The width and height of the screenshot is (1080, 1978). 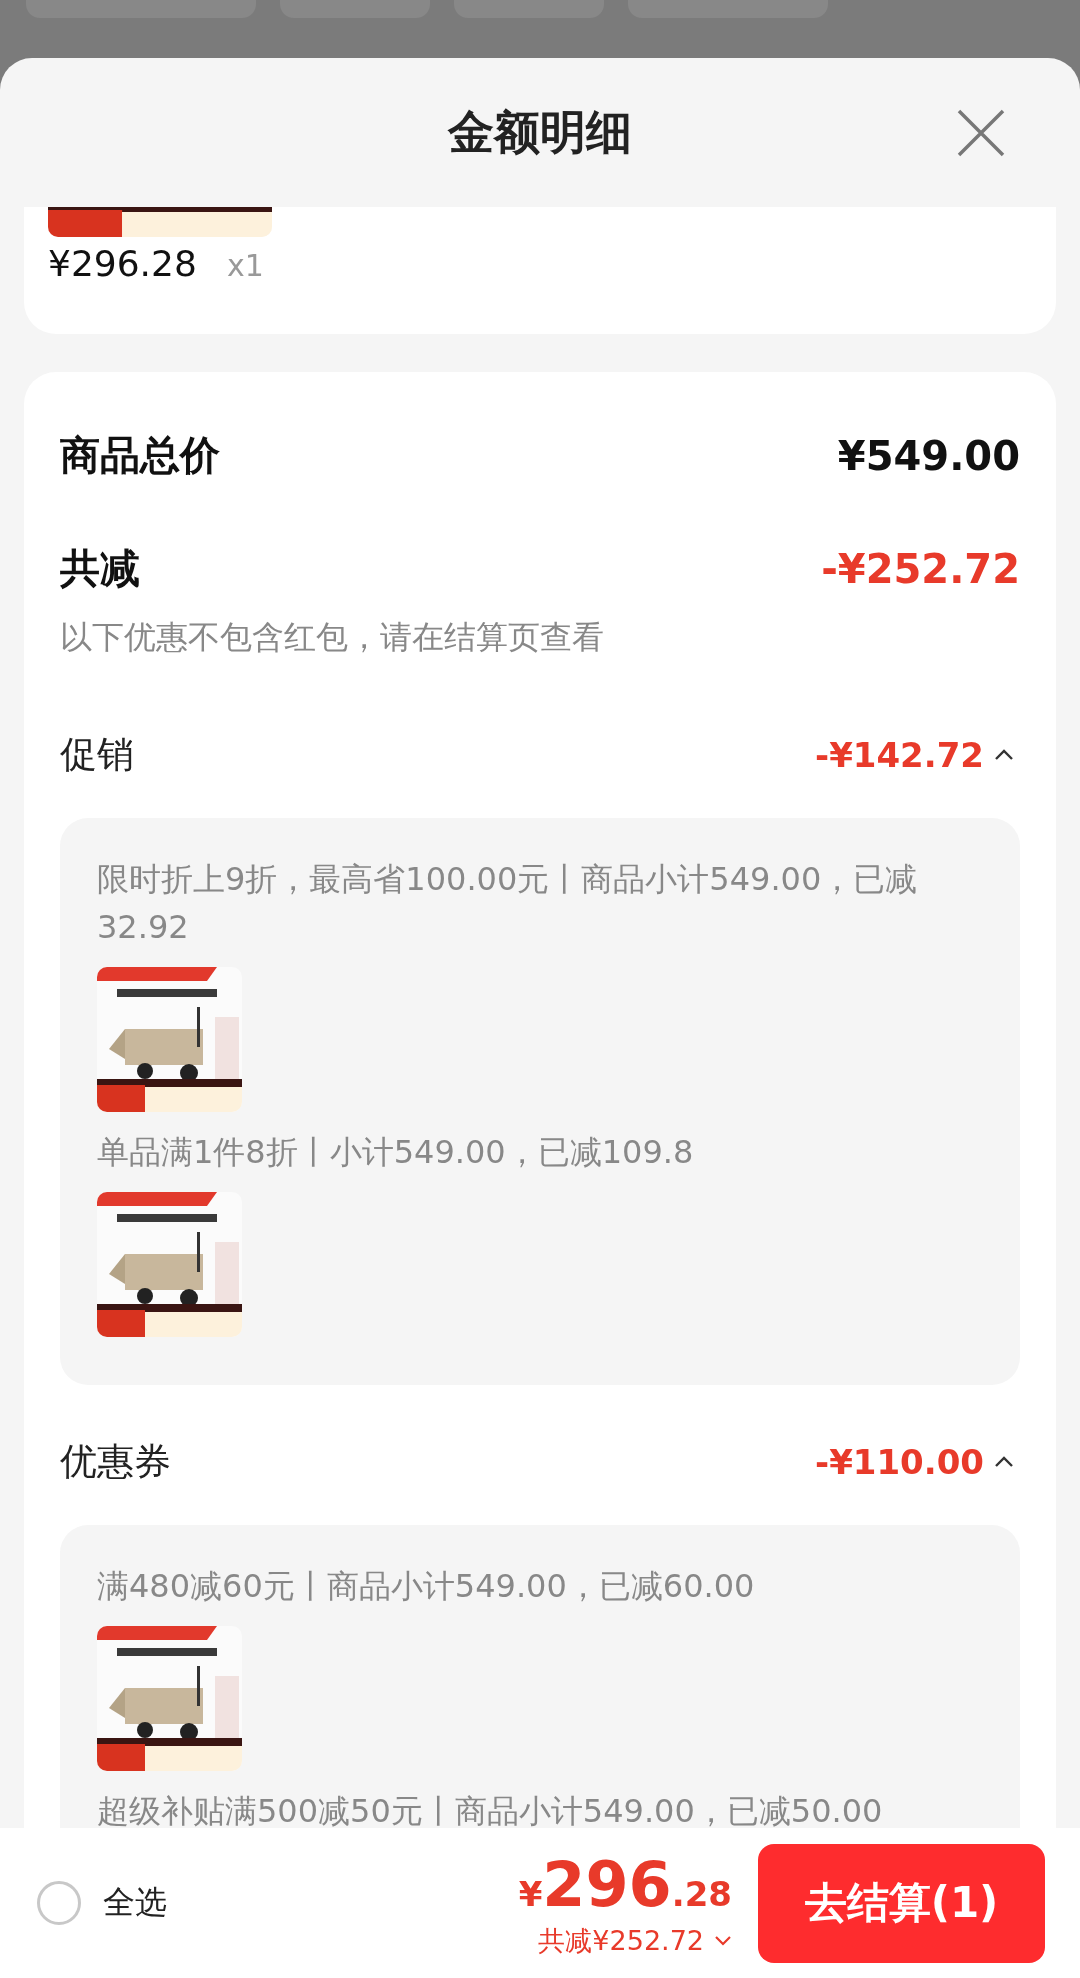 What do you see at coordinates (97, 755) in the screenshot?
I see `section-label: 促销` at bounding box center [97, 755].